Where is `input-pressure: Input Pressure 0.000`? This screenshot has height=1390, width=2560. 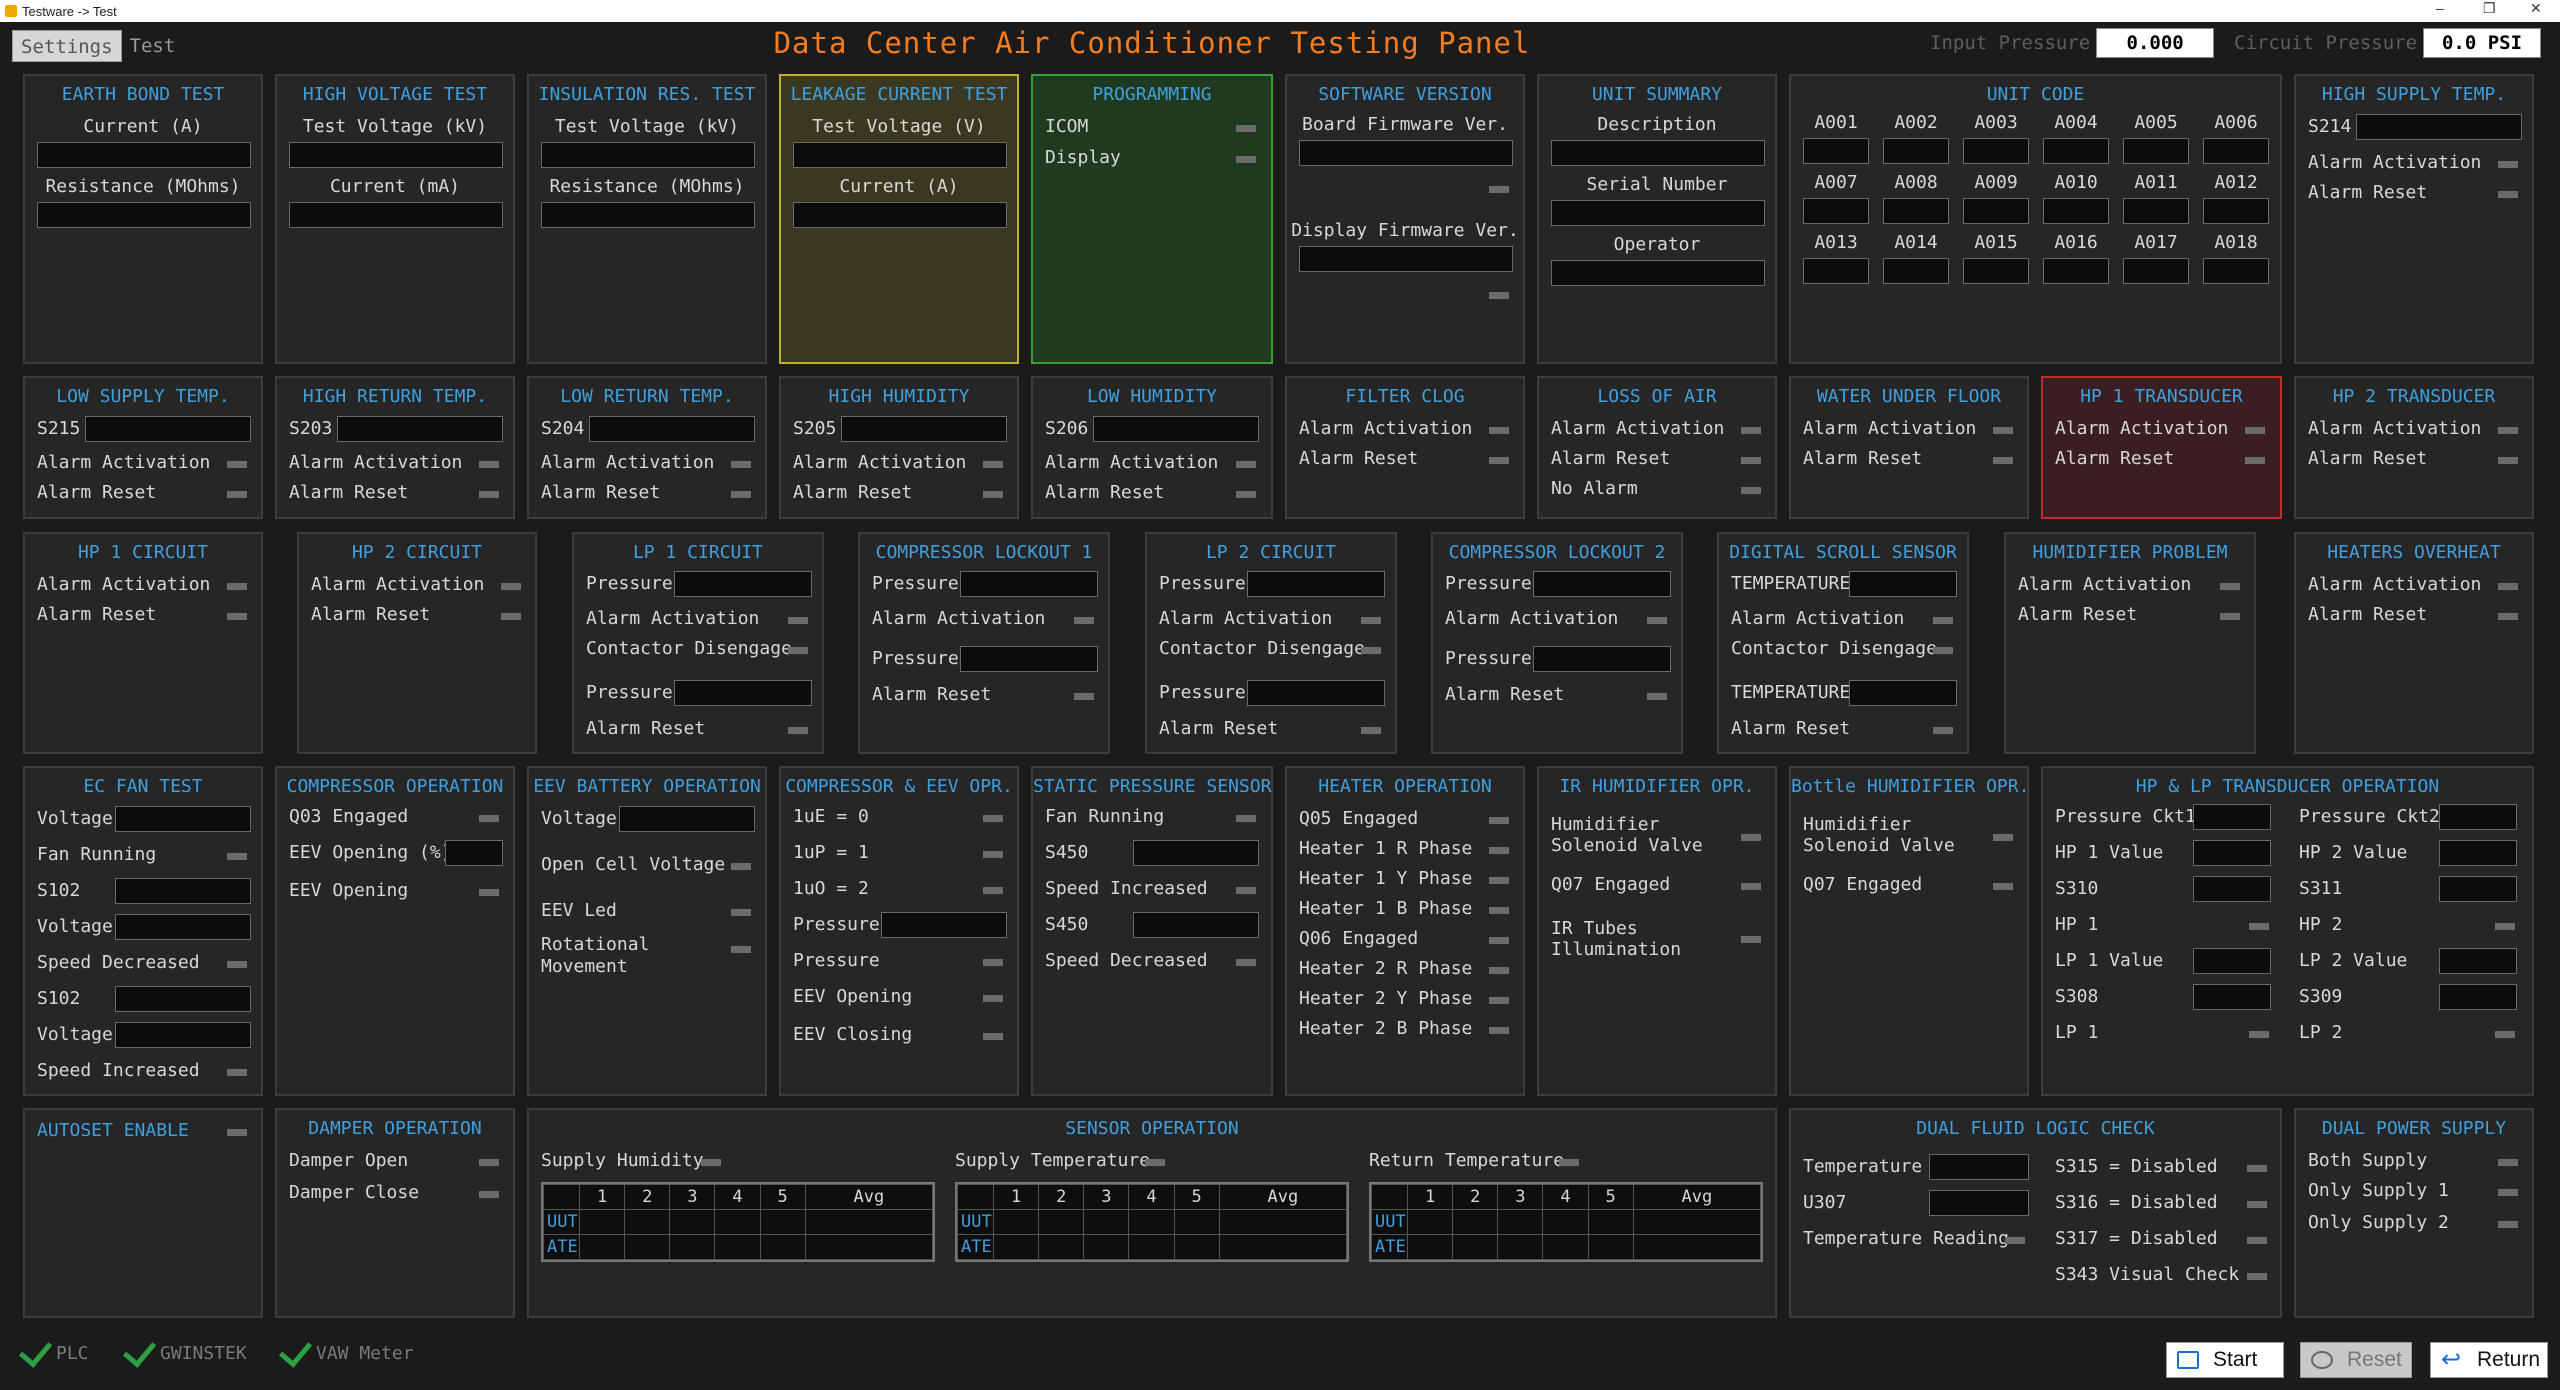 input-pressure: Input Pressure 0.000 is located at coordinates (2072, 43).